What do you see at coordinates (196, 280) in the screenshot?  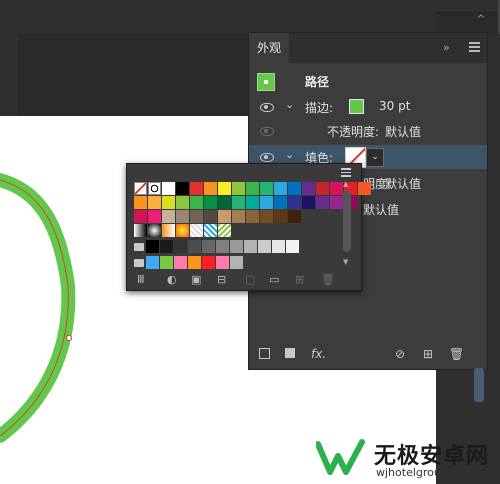 I see `swatch-options-icon: ▣` at bounding box center [196, 280].